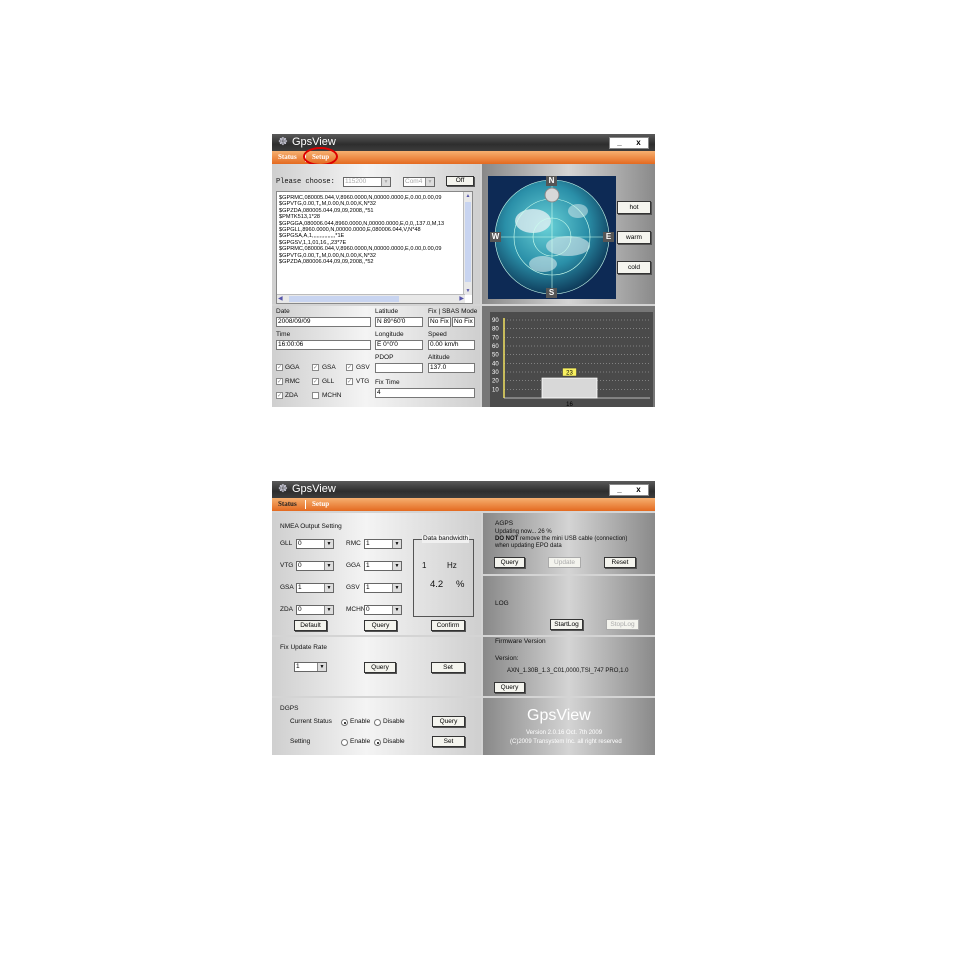 The image size is (954, 954). I want to click on signal-chart-svg: 90 80 70 60 50 40 30 20 10 23 16, so click(571, 362).